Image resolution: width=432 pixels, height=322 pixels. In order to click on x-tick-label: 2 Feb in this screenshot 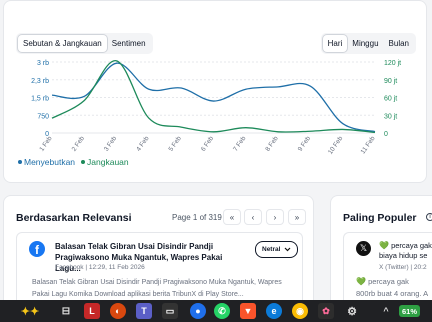, I will do `click(78, 144)`.